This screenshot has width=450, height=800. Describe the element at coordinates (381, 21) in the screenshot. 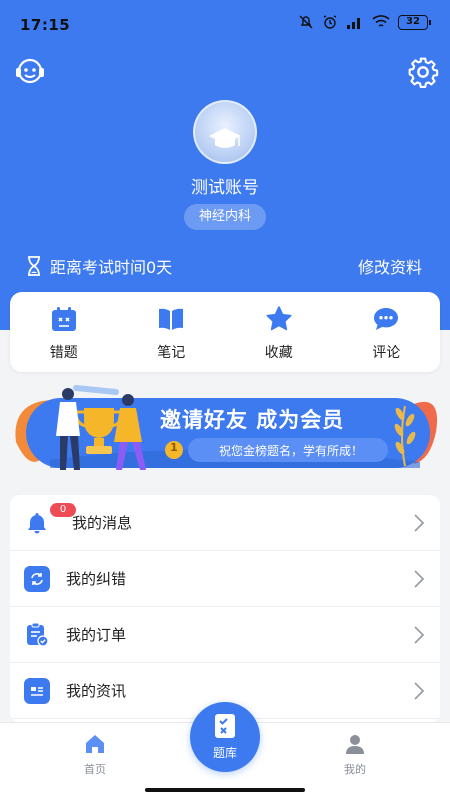

I see `wifi-icon` at that location.